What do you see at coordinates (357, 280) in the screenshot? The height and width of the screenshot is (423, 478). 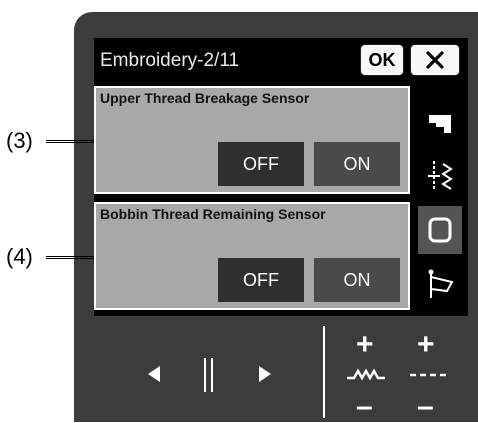 I see `bobbin-thread-on-button: ON` at bounding box center [357, 280].